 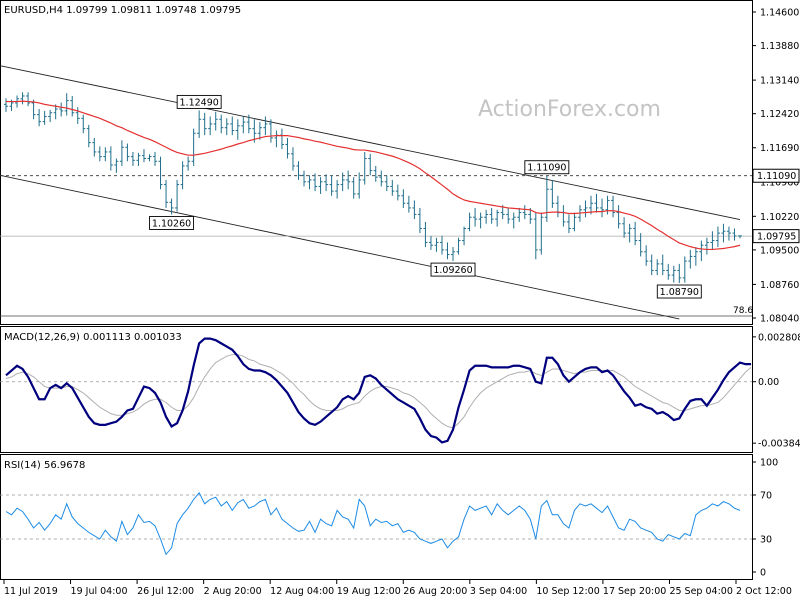 I want to click on x-tick-label-10: 25 Sep 04:00, so click(x=700, y=591).